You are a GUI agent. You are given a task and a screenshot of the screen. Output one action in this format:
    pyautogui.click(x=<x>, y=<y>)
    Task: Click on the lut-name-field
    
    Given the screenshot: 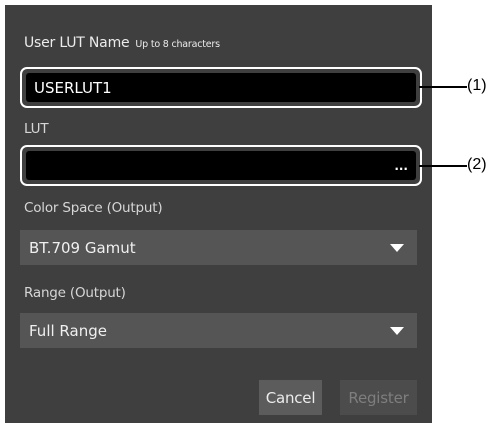 What is the action you would take?
    pyautogui.click(x=221, y=87)
    